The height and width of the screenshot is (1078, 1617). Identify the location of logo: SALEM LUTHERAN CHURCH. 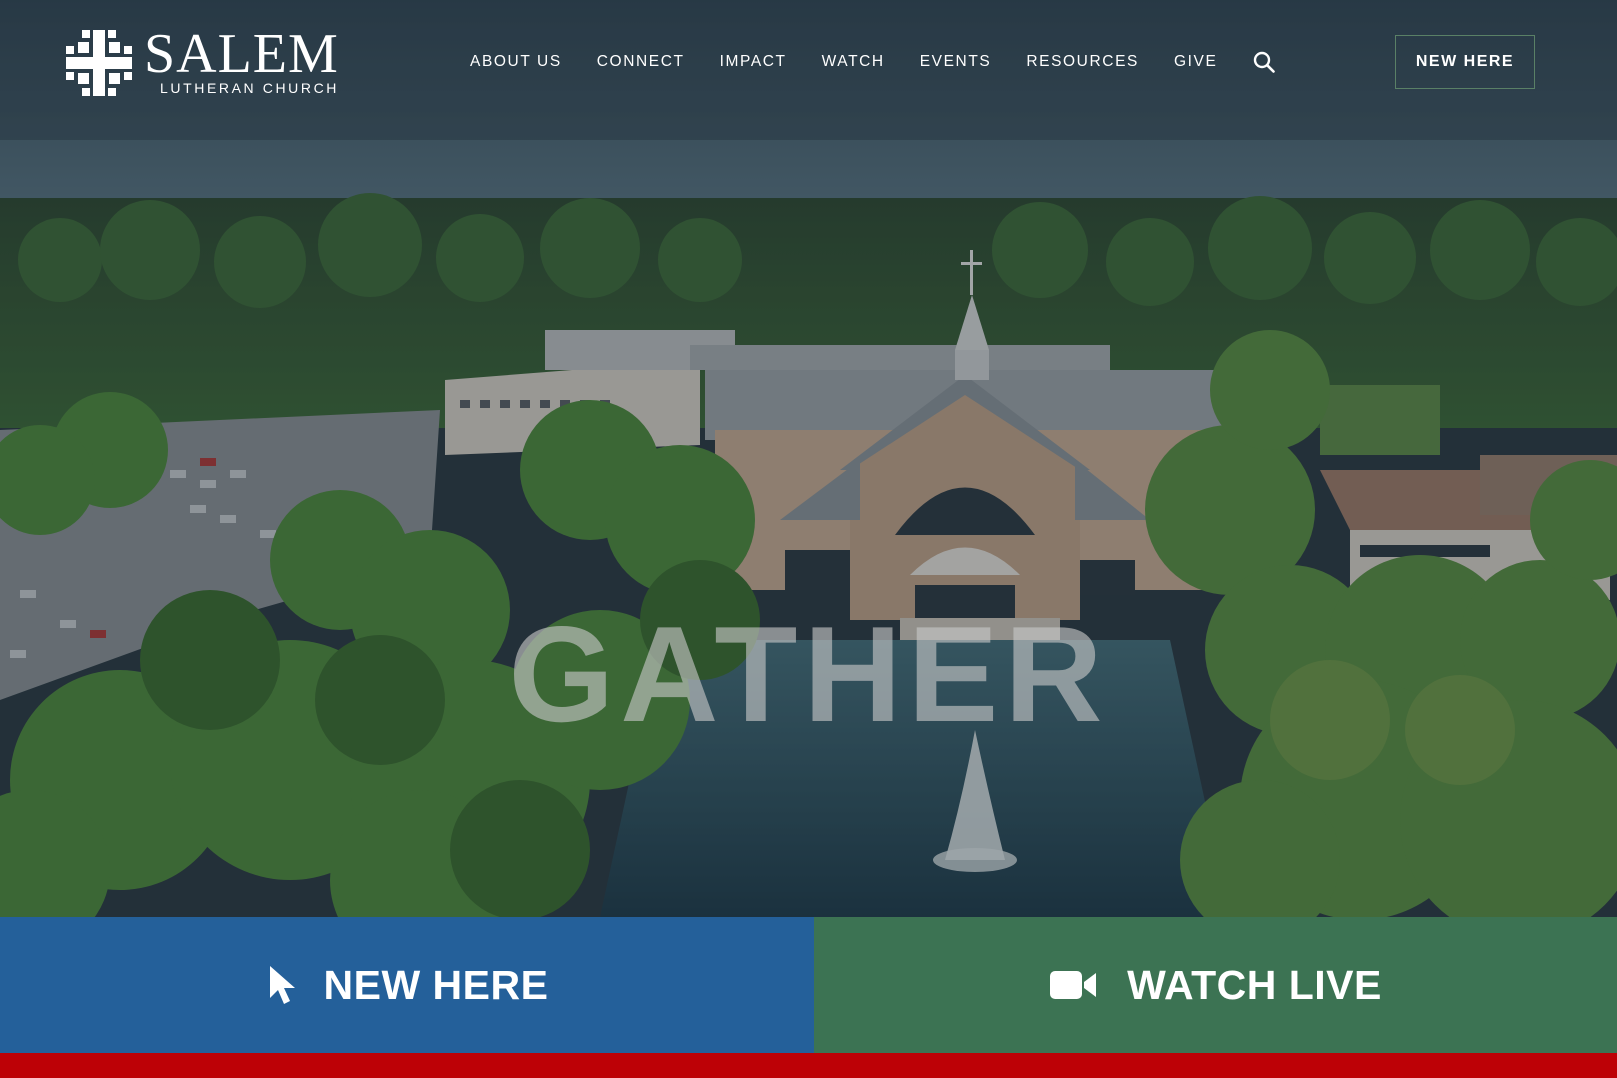
(209, 63).